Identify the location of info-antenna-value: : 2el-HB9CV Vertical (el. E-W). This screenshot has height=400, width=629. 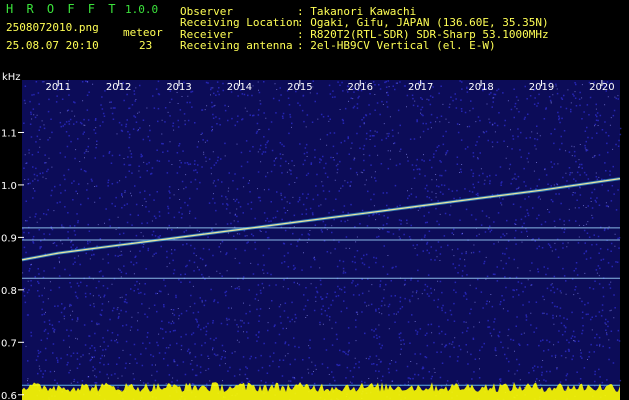
(396, 45).